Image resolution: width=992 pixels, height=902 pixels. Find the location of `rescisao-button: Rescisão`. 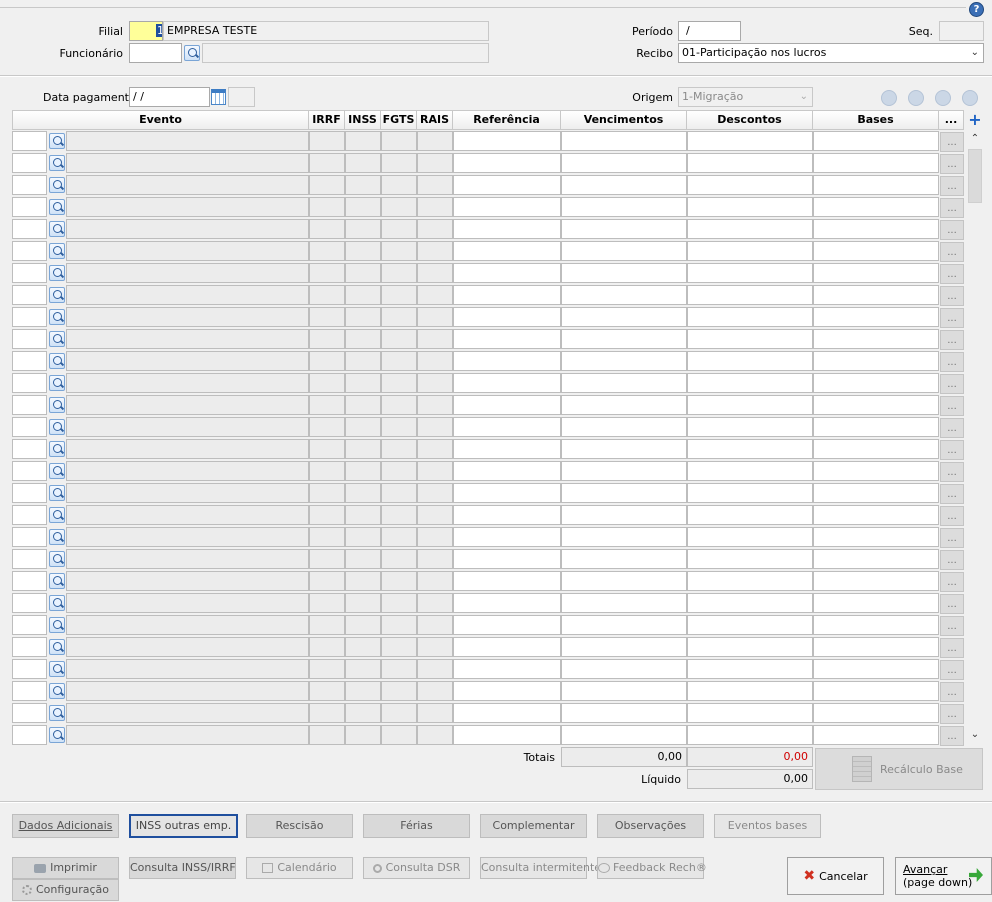

rescisao-button: Rescisão is located at coordinates (299, 826).